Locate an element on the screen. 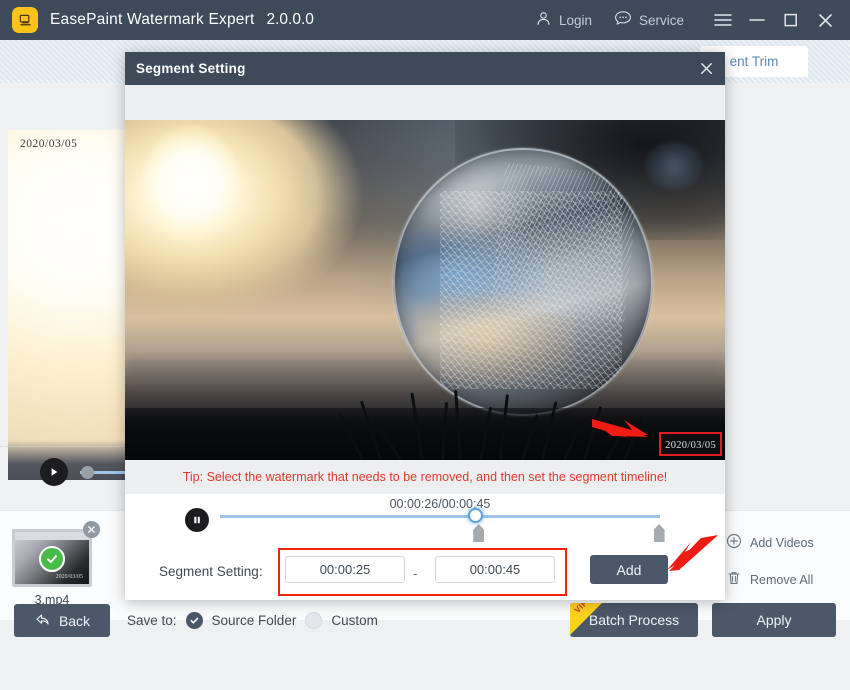 This screenshot has height=690, width=850. segment-start-input: 00:00:25 is located at coordinates (345, 569).